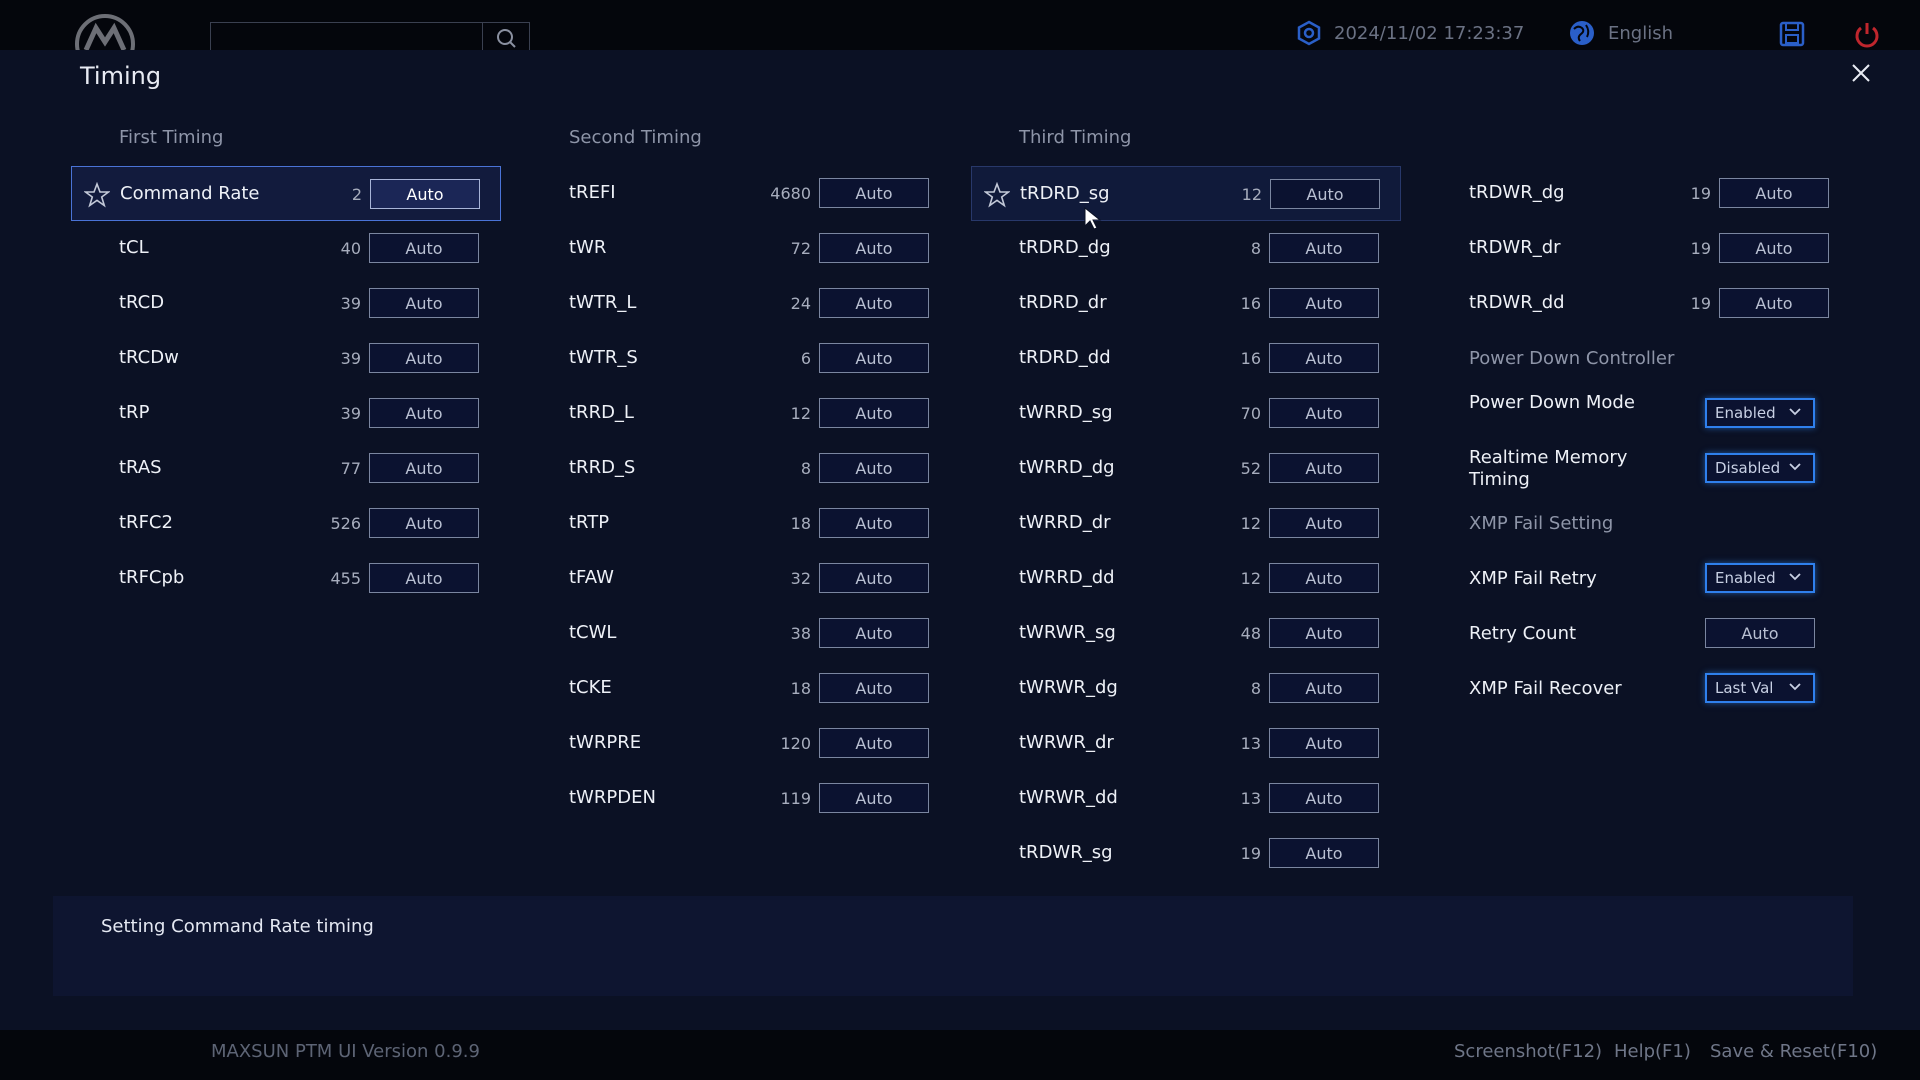 This screenshot has width=1920, height=1080. I want to click on tcl-auto-button: Auto, so click(424, 248).